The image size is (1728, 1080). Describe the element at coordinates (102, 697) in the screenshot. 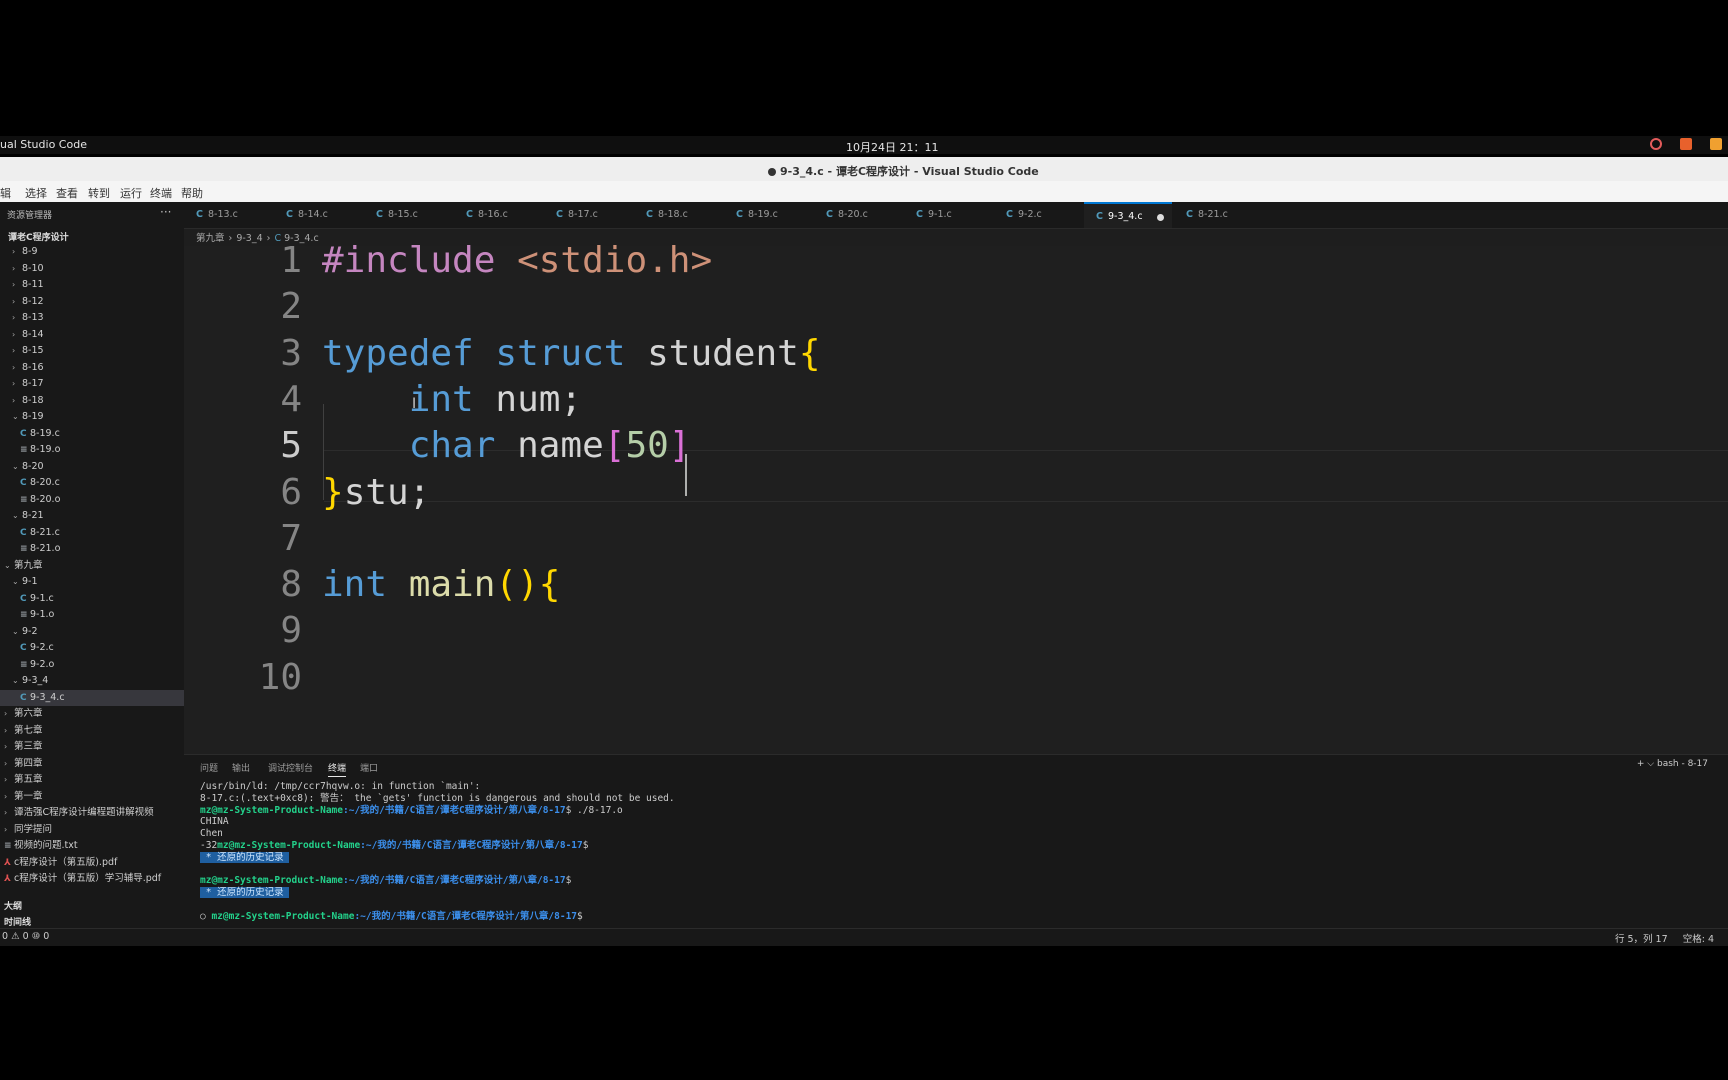

I see `tree-item: C 9-3_4.c` at that location.